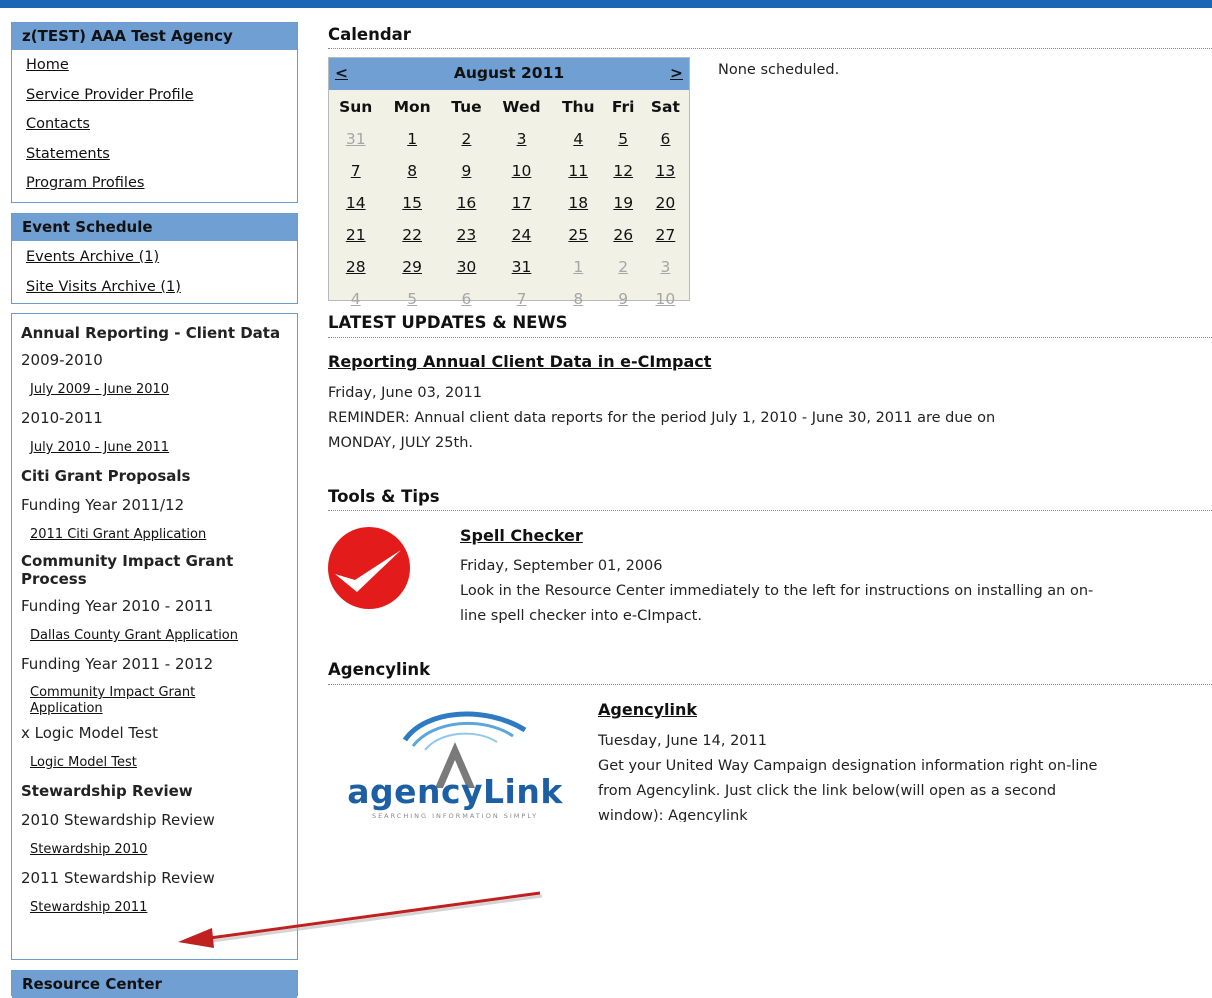 This screenshot has height=998, width=1212. Describe the element at coordinates (770, 48) in the screenshot. I see `divider` at that location.